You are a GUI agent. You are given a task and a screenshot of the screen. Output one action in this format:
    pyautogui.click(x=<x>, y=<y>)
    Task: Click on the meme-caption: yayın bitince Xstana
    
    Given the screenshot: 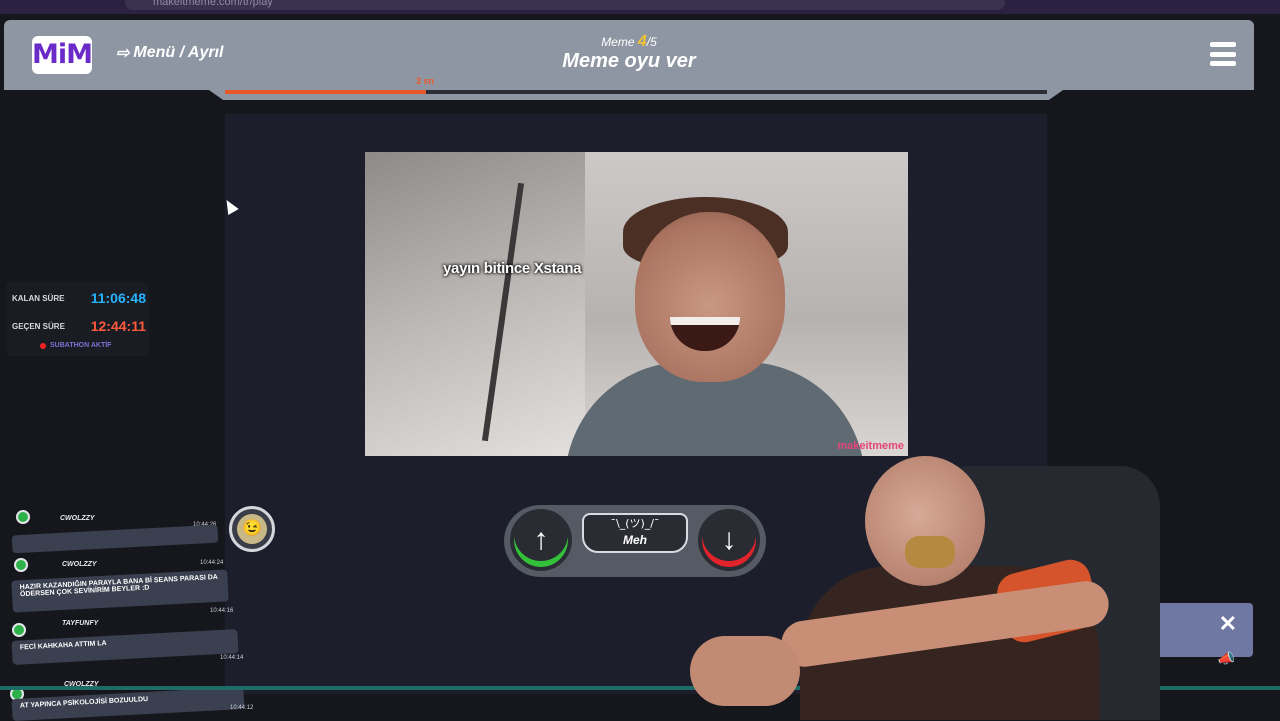 What is the action you would take?
    pyautogui.click(x=512, y=268)
    